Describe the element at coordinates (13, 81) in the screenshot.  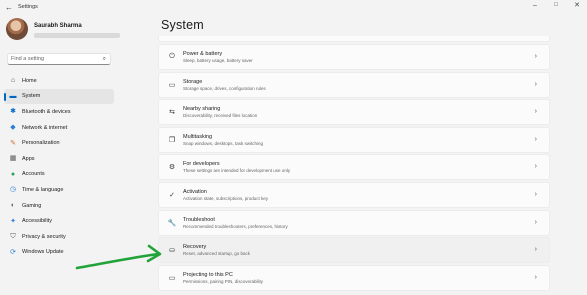
I see `home-icon: ⌂` at that location.